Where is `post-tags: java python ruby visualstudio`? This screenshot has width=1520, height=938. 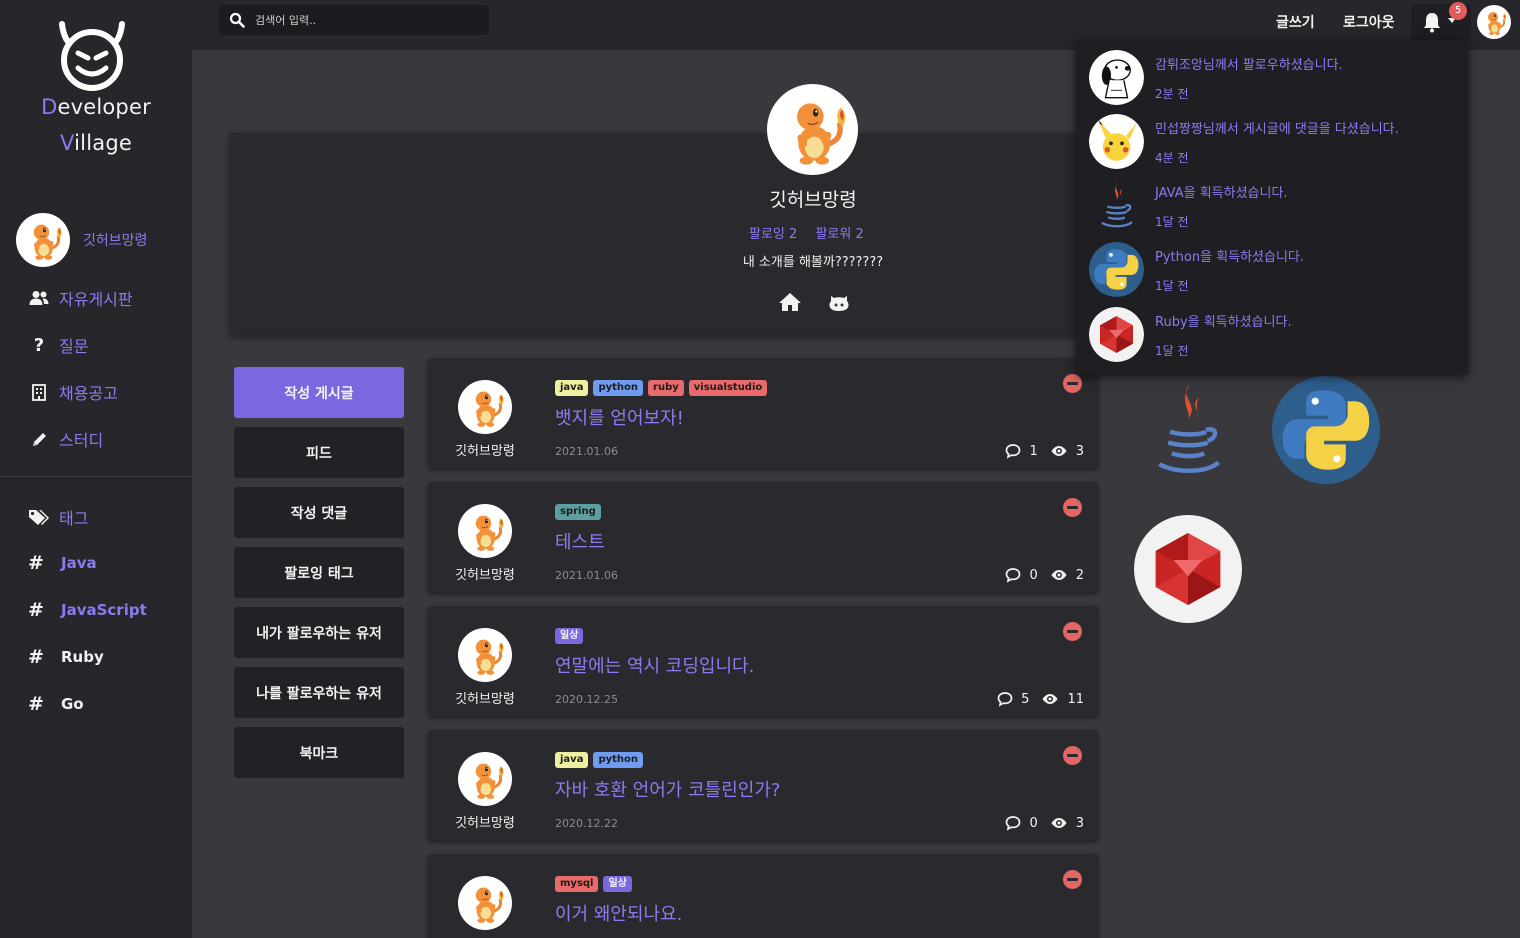
post-tags: java python ruby visualstudio is located at coordinates (661, 388).